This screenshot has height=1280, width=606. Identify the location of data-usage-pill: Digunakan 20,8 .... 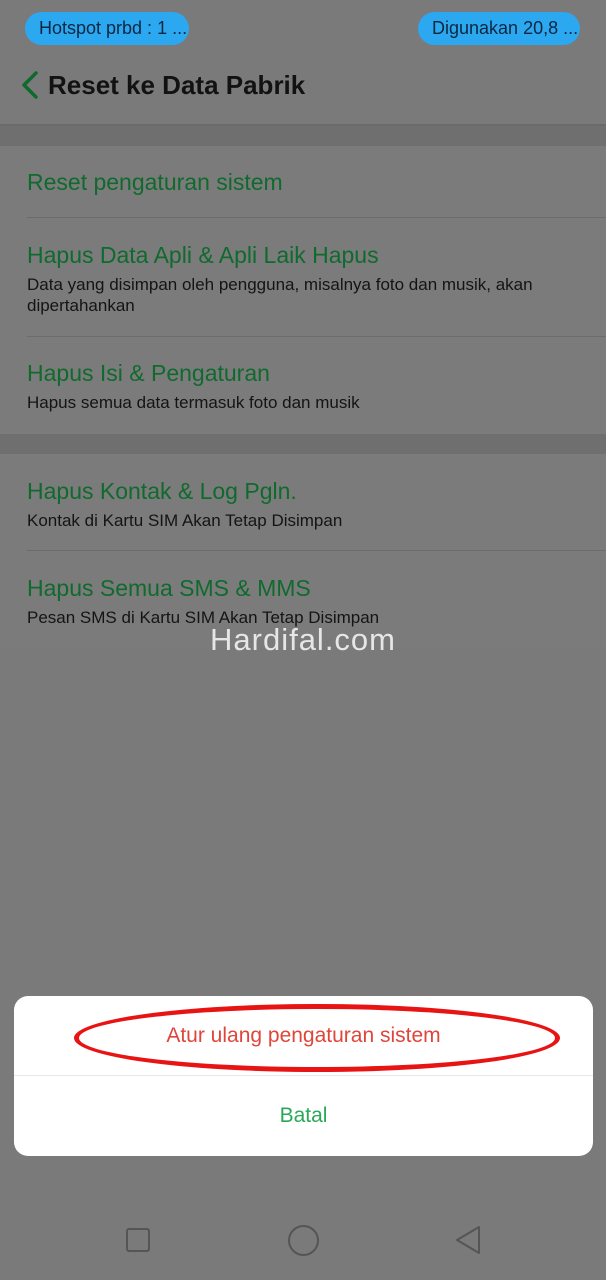
(499, 28).